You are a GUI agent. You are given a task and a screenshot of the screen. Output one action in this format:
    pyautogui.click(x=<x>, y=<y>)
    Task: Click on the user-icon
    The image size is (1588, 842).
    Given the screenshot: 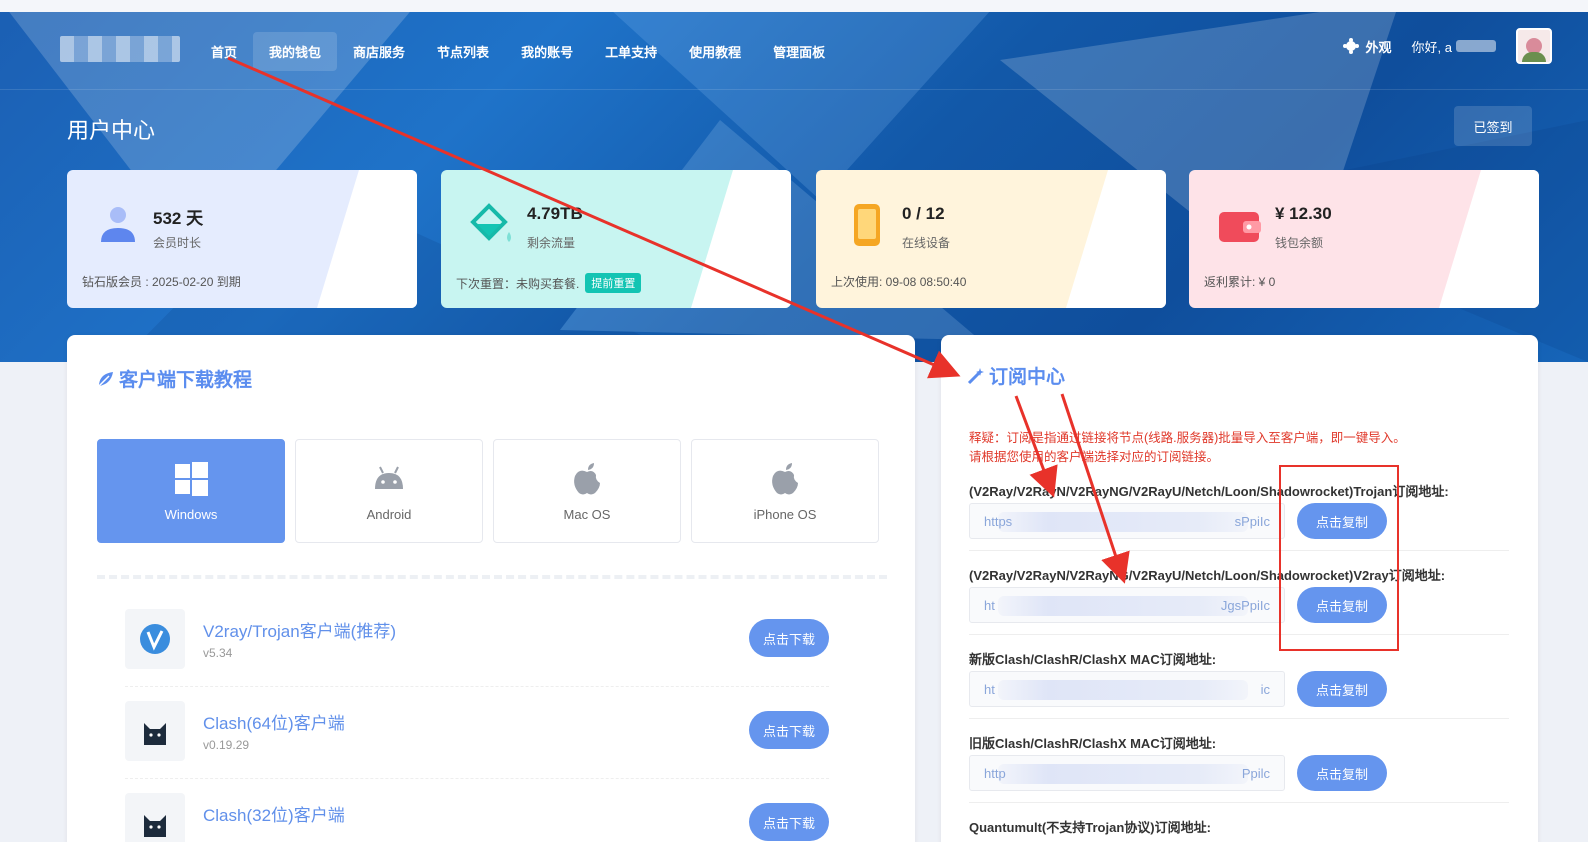 What is the action you would take?
    pyautogui.click(x=118, y=224)
    